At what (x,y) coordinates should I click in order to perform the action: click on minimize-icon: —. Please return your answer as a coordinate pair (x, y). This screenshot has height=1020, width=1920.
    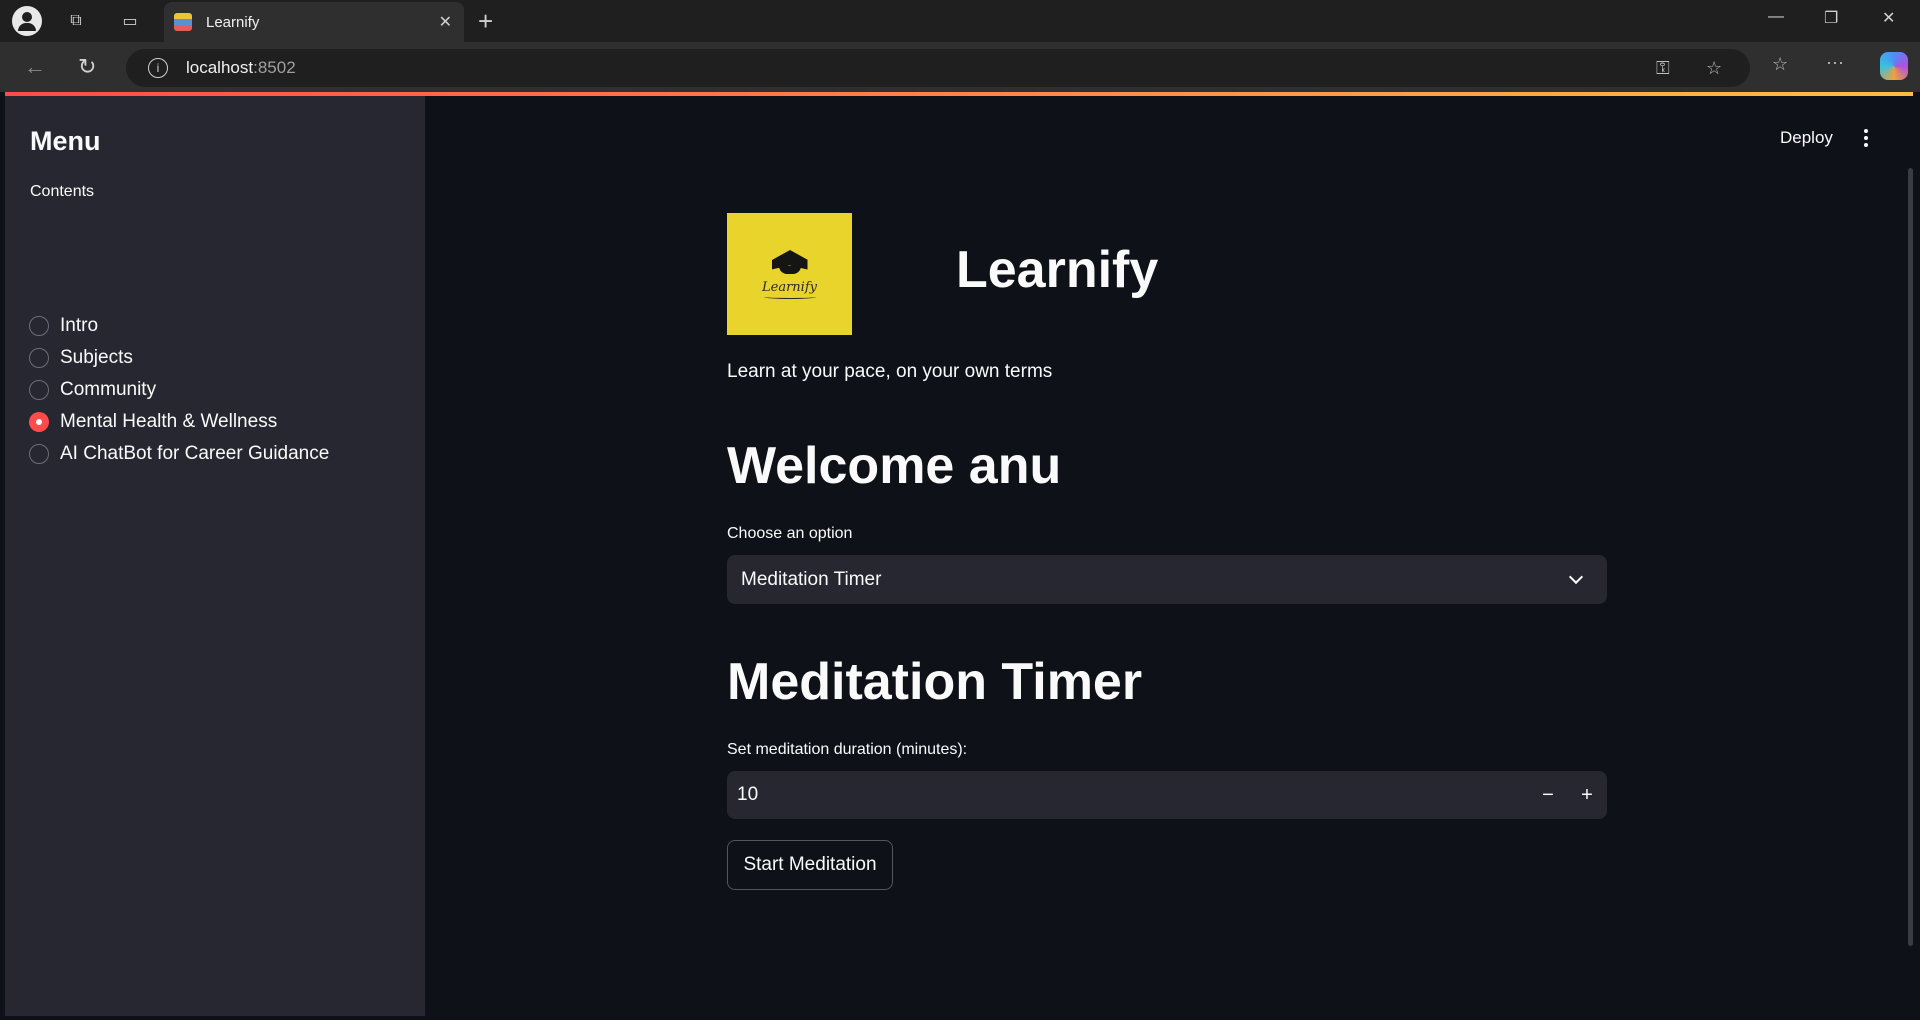
    Looking at the image, I should click on (1776, 17).